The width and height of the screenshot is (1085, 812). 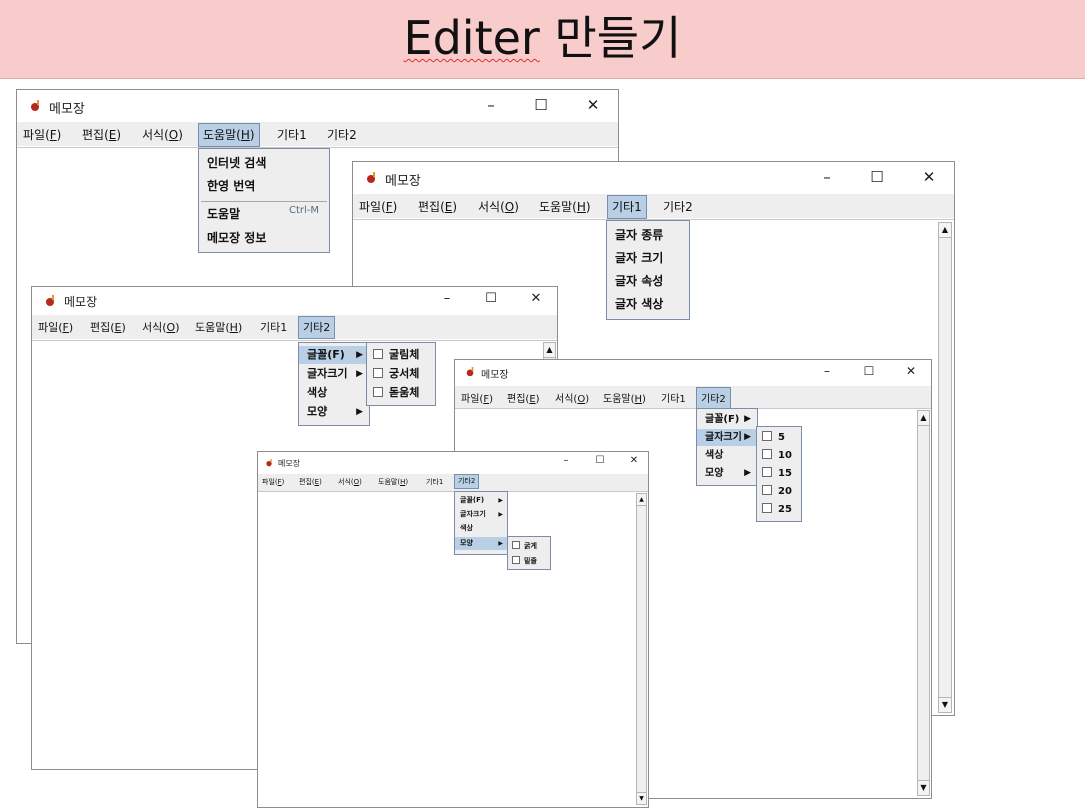 What do you see at coordinates (648, 305) in the screenshot?
I see `menu-item-font-color: 글자 색상` at bounding box center [648, 305].